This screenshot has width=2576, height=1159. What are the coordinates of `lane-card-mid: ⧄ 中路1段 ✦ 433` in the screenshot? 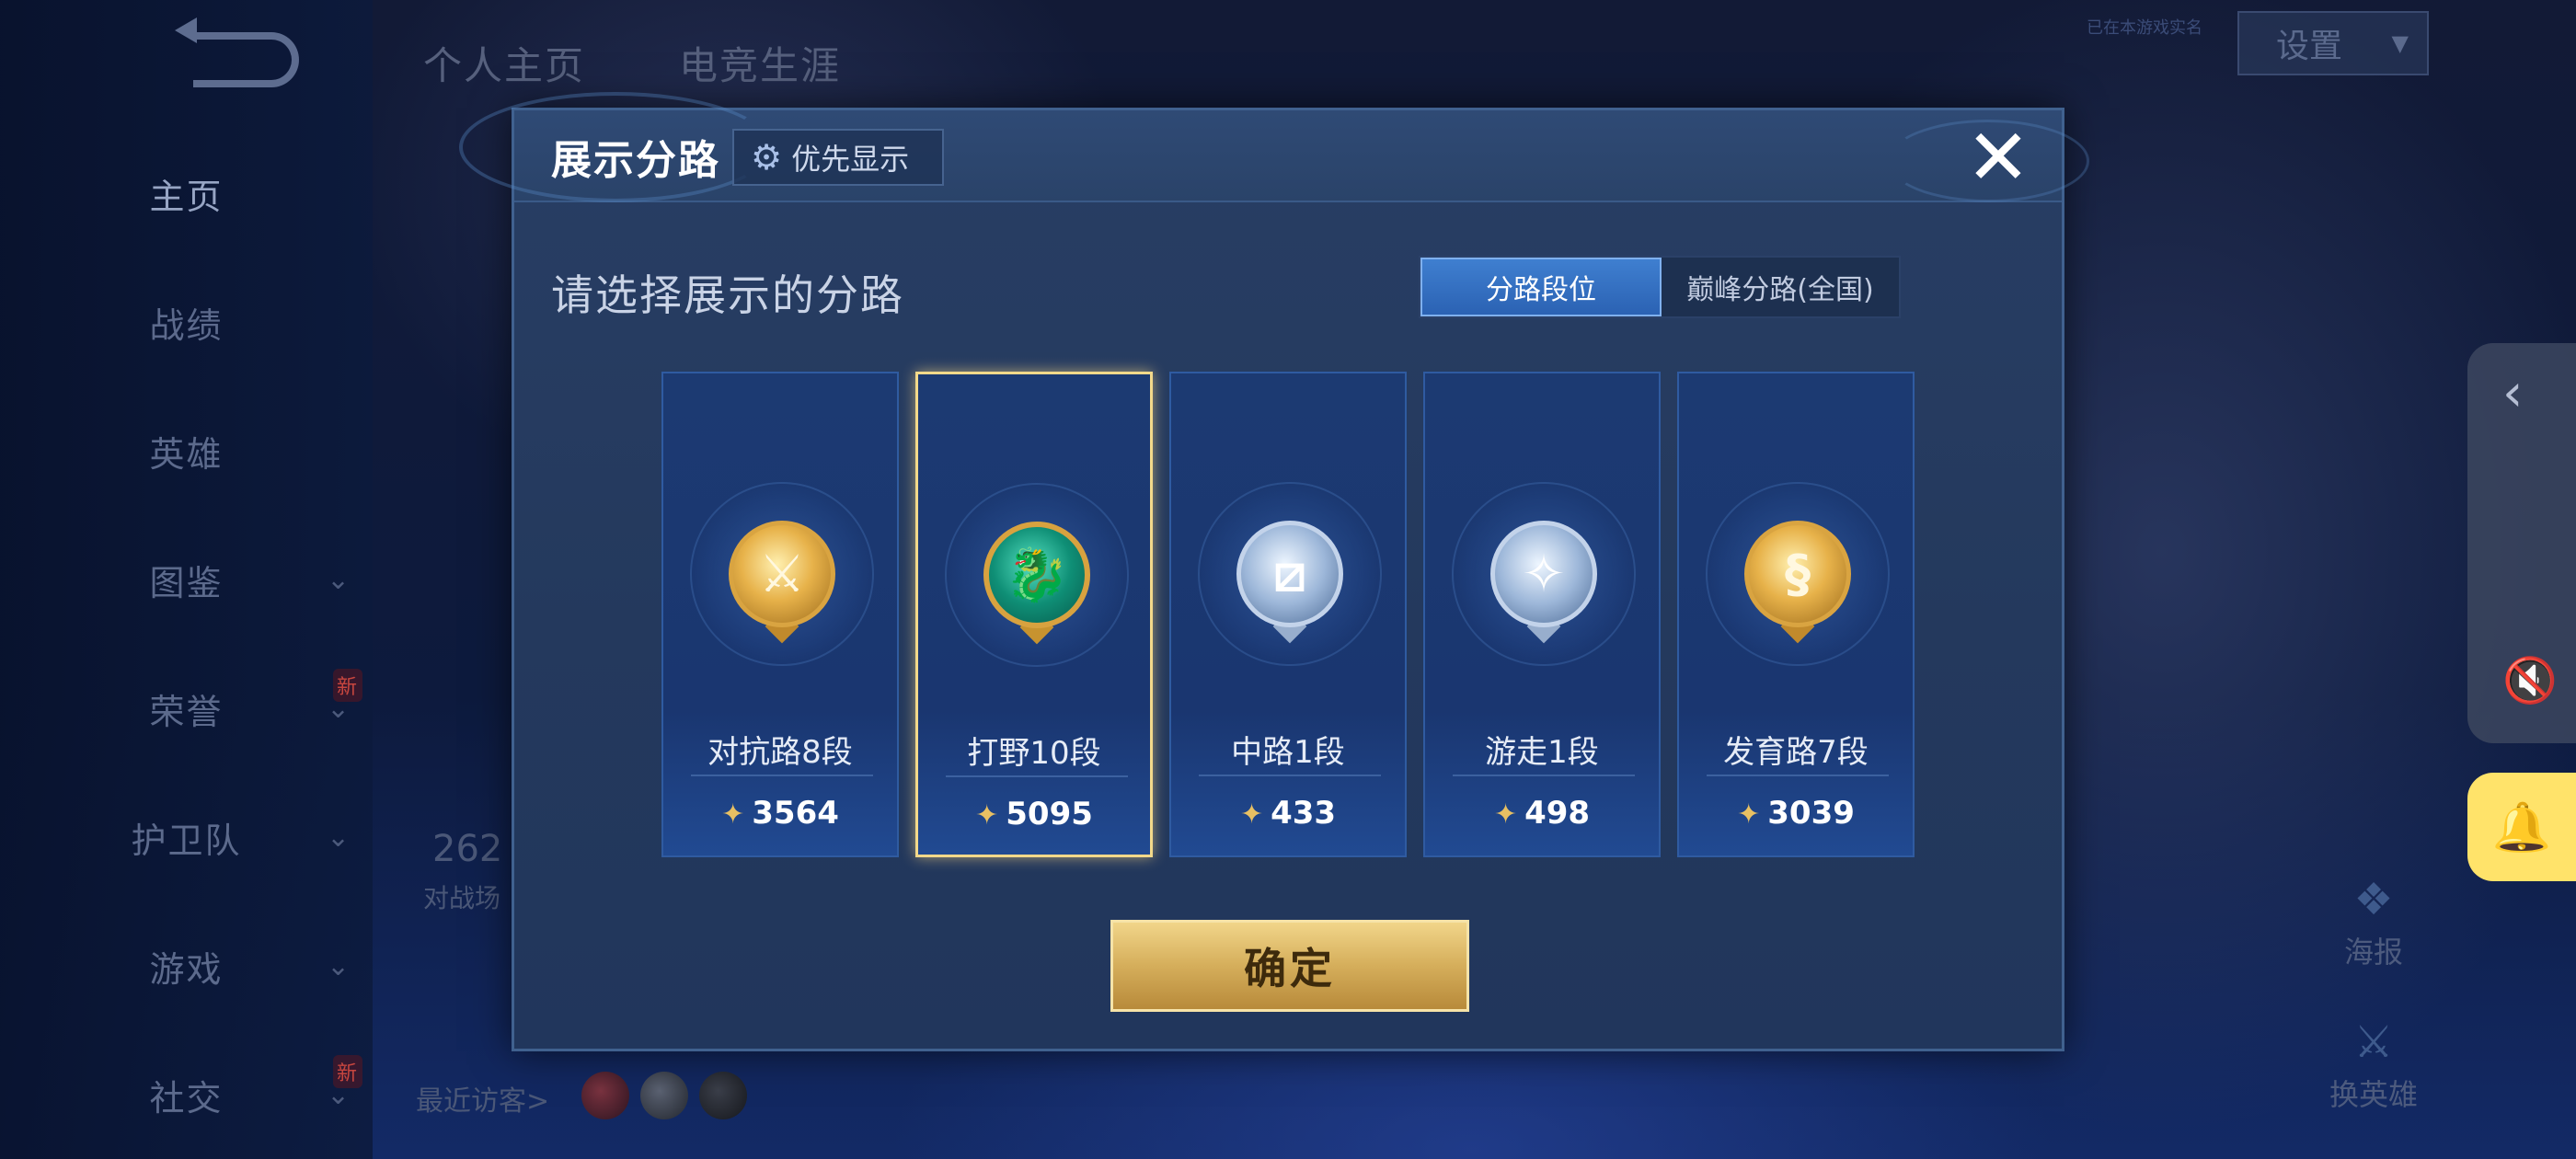 It's located at (1288, 614).